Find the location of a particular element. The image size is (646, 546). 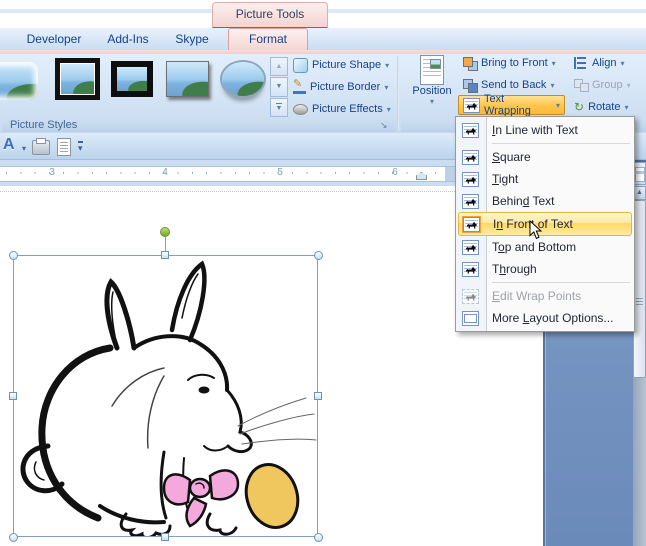

rotation-handle is located at coordinates (165, 232).